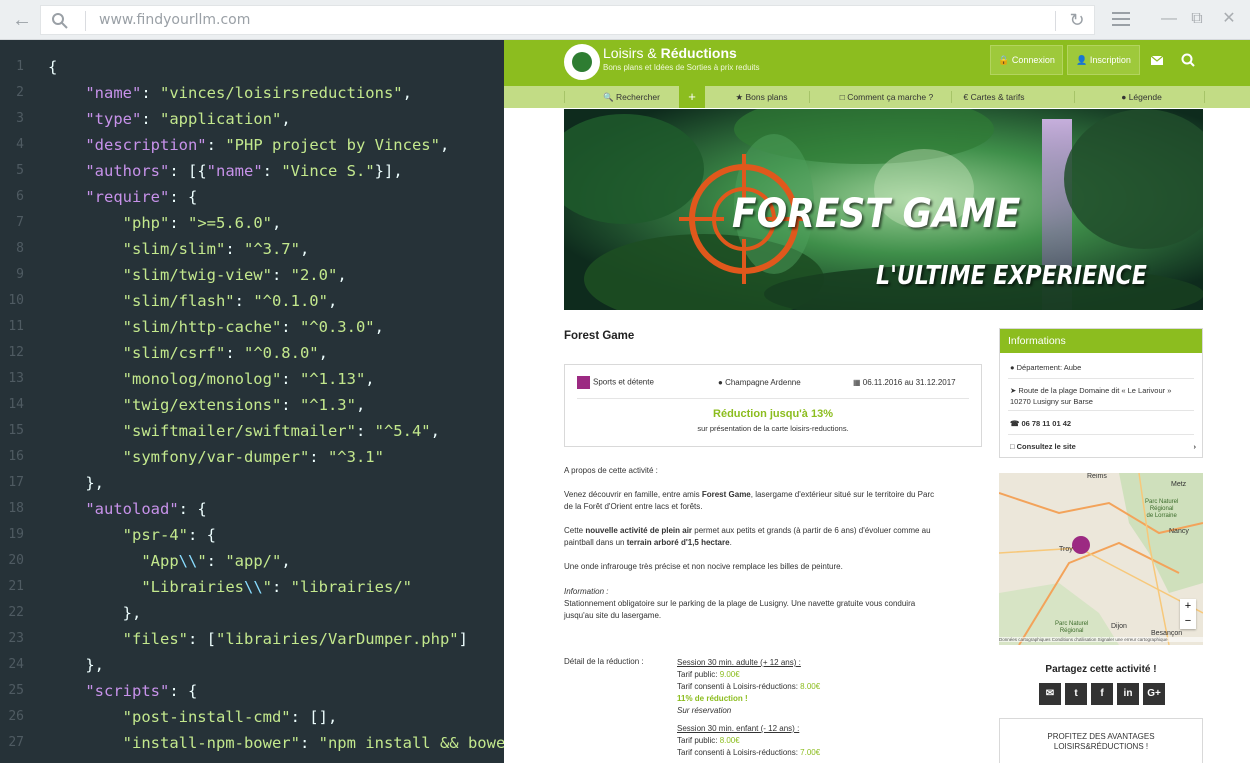  What do you see at coordinates (1050, 694) in the screenshot?
I see `share-mail-button: ✉` at bounding box center [1050, 694].